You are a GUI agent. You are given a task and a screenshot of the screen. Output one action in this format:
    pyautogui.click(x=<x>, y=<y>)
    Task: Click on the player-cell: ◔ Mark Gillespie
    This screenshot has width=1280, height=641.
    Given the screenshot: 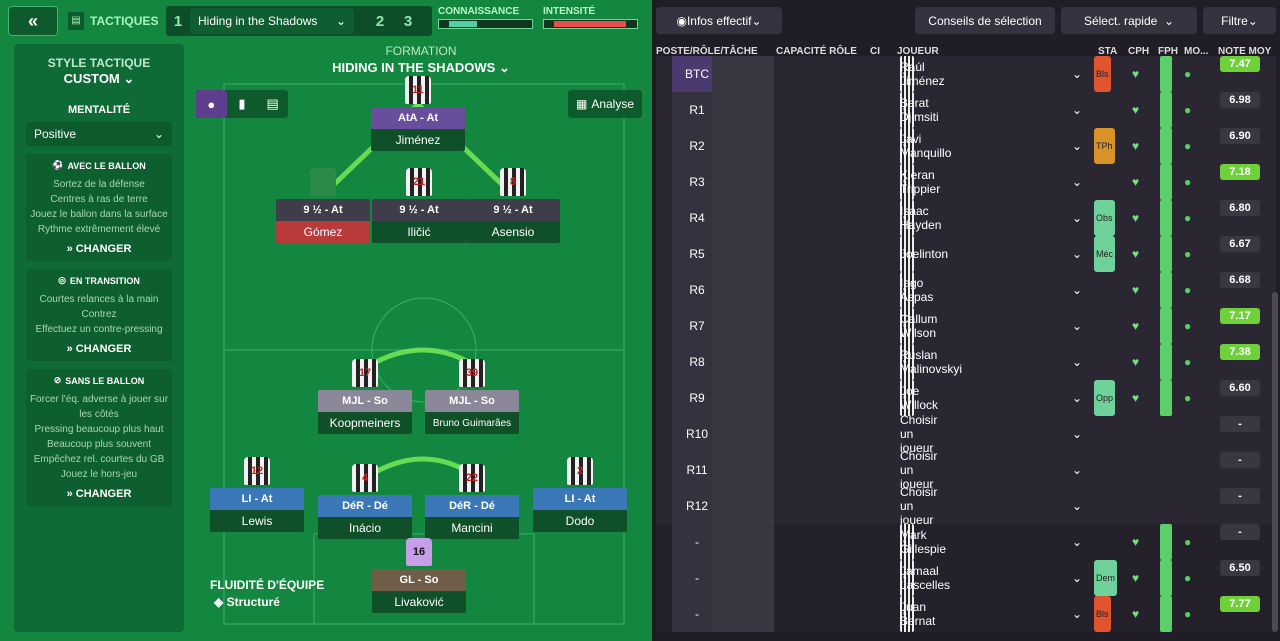 What is the action you would take?
    pyautogui.click(x=923, y=542)
    